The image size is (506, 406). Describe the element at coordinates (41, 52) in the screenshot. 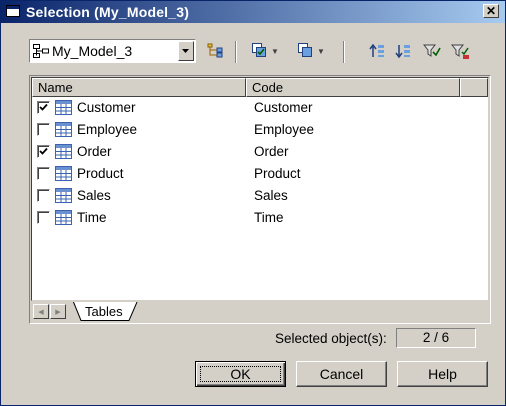

I see `model-tree-icon` at that location.